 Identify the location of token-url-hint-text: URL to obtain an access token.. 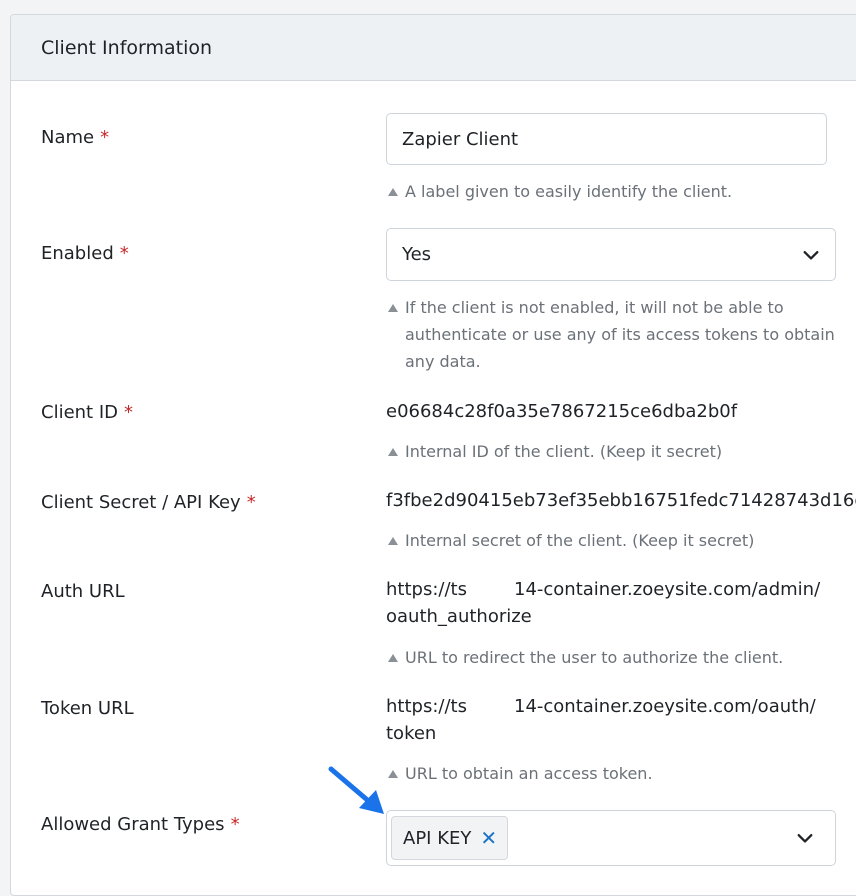
(529, 773).